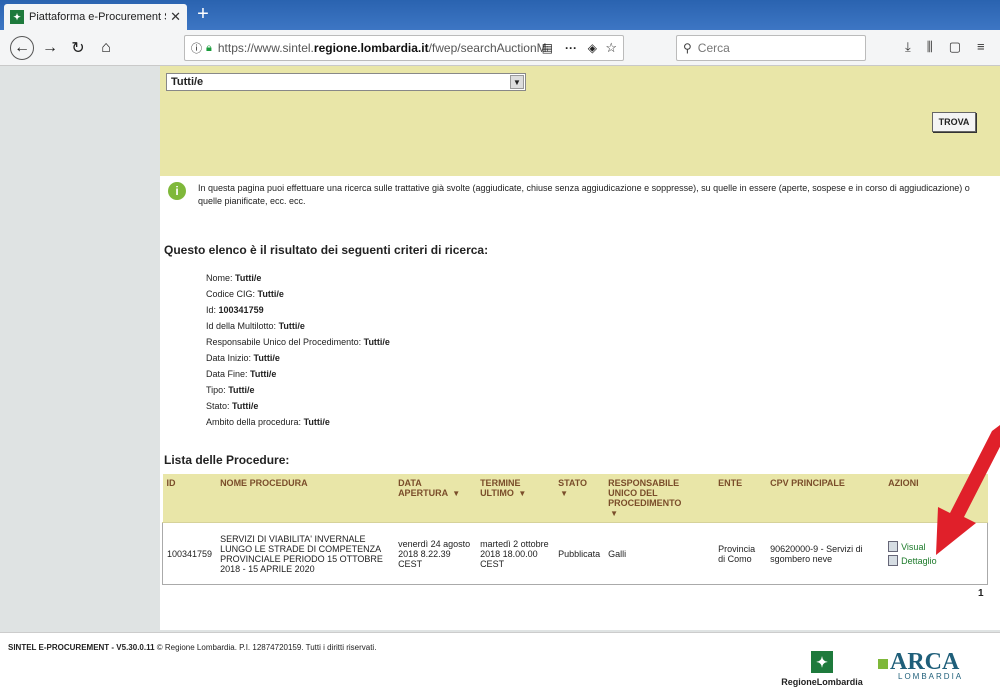 This screenshot has height=693, width=1000. Describe the element at coordinates (50, 48) in the screenshot. I see `forward-button: →` at that location.